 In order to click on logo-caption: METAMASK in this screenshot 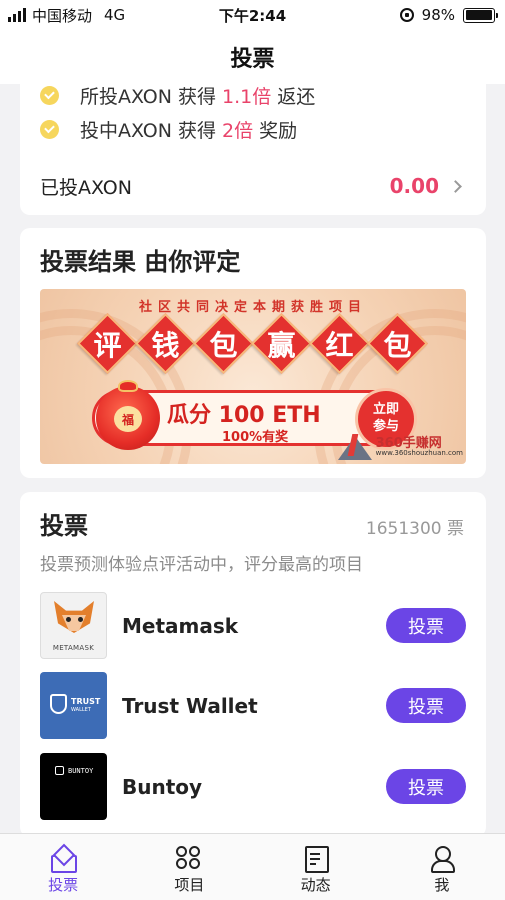, I will do `click(73, 648)`.